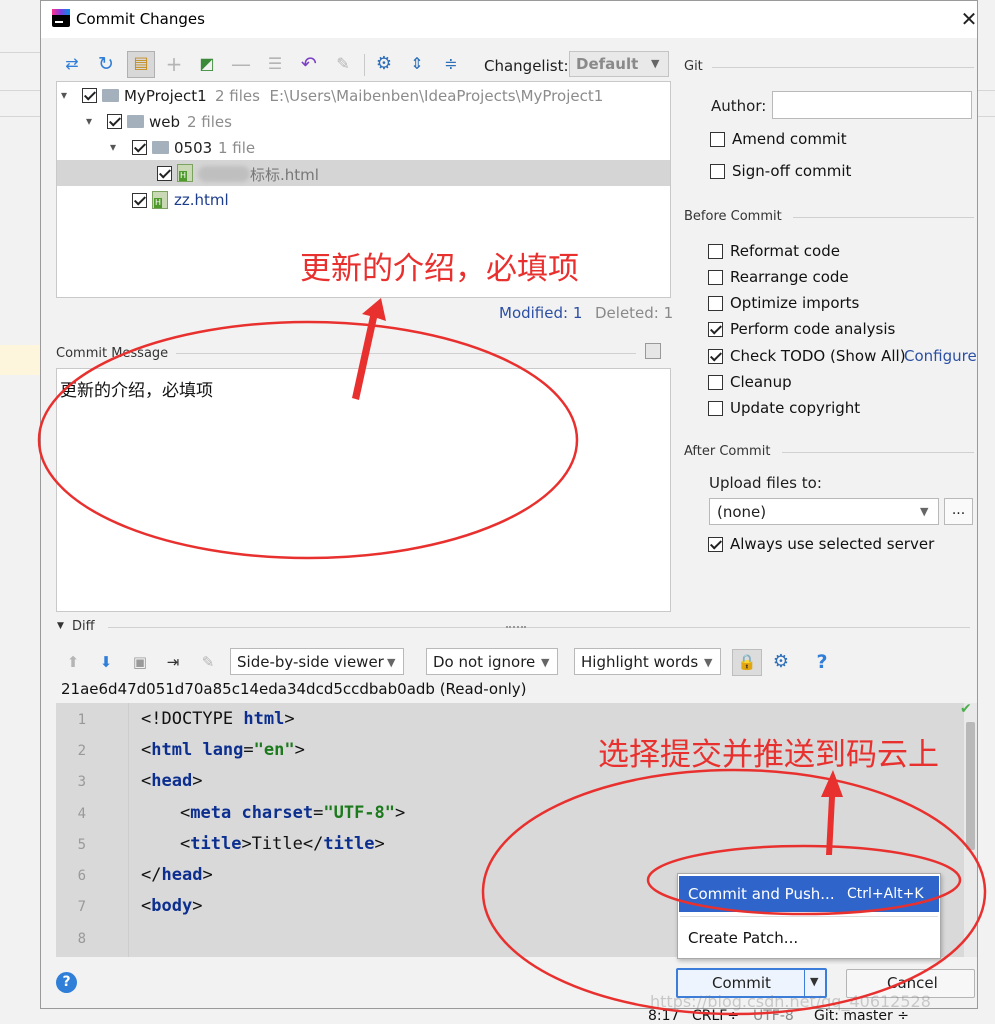 This screenshot has height=1024, width=995. Describe the element at coordinates (742, 512) in the screenshot. I see `upload-server-value: (none)` at that location.